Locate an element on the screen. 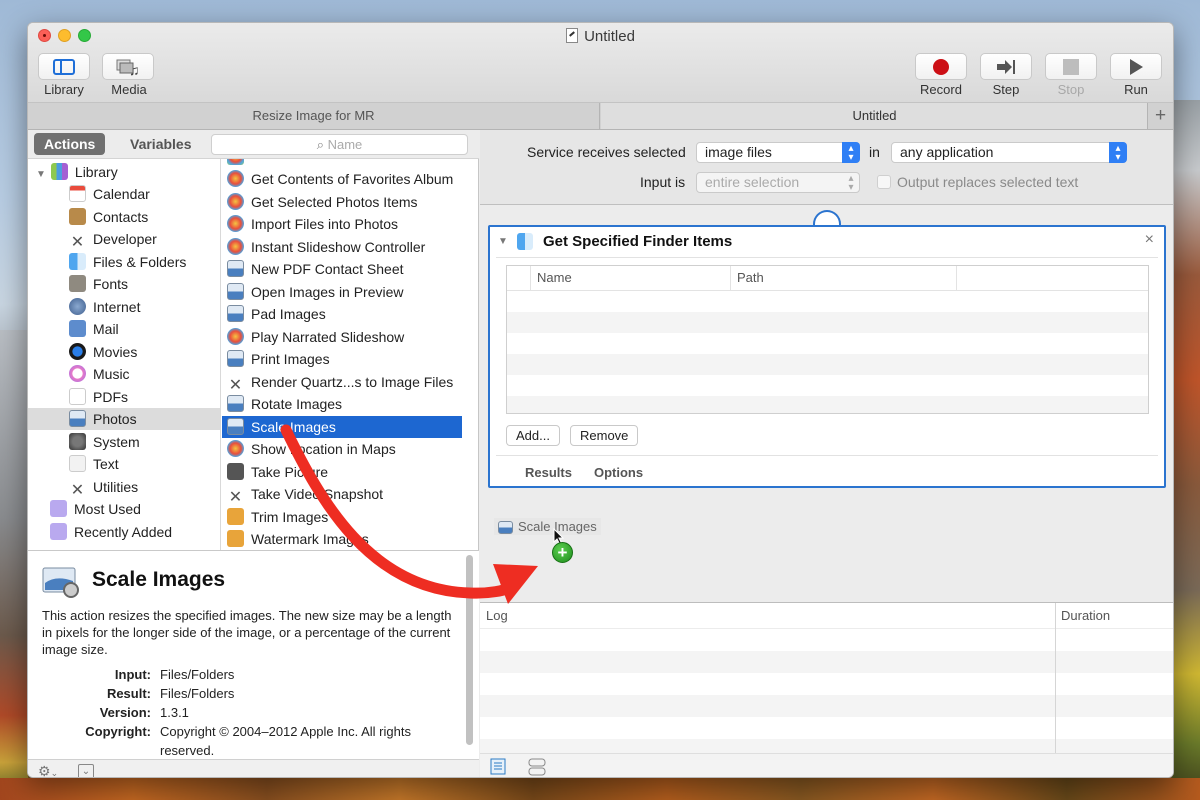 This screenshot has height=800, width=1200. action-item-open-images-in-preview: Open Images in Preview is located at coordinates (342, 292).